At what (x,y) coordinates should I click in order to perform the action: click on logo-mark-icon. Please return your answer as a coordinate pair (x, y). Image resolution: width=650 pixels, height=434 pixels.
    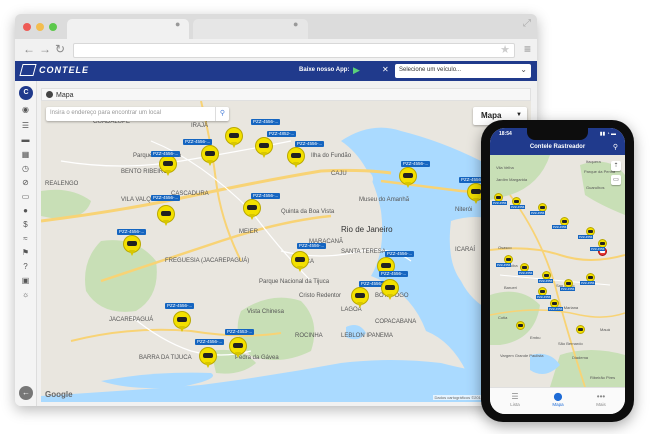
    Looking at the image, I should click on (28, 70).